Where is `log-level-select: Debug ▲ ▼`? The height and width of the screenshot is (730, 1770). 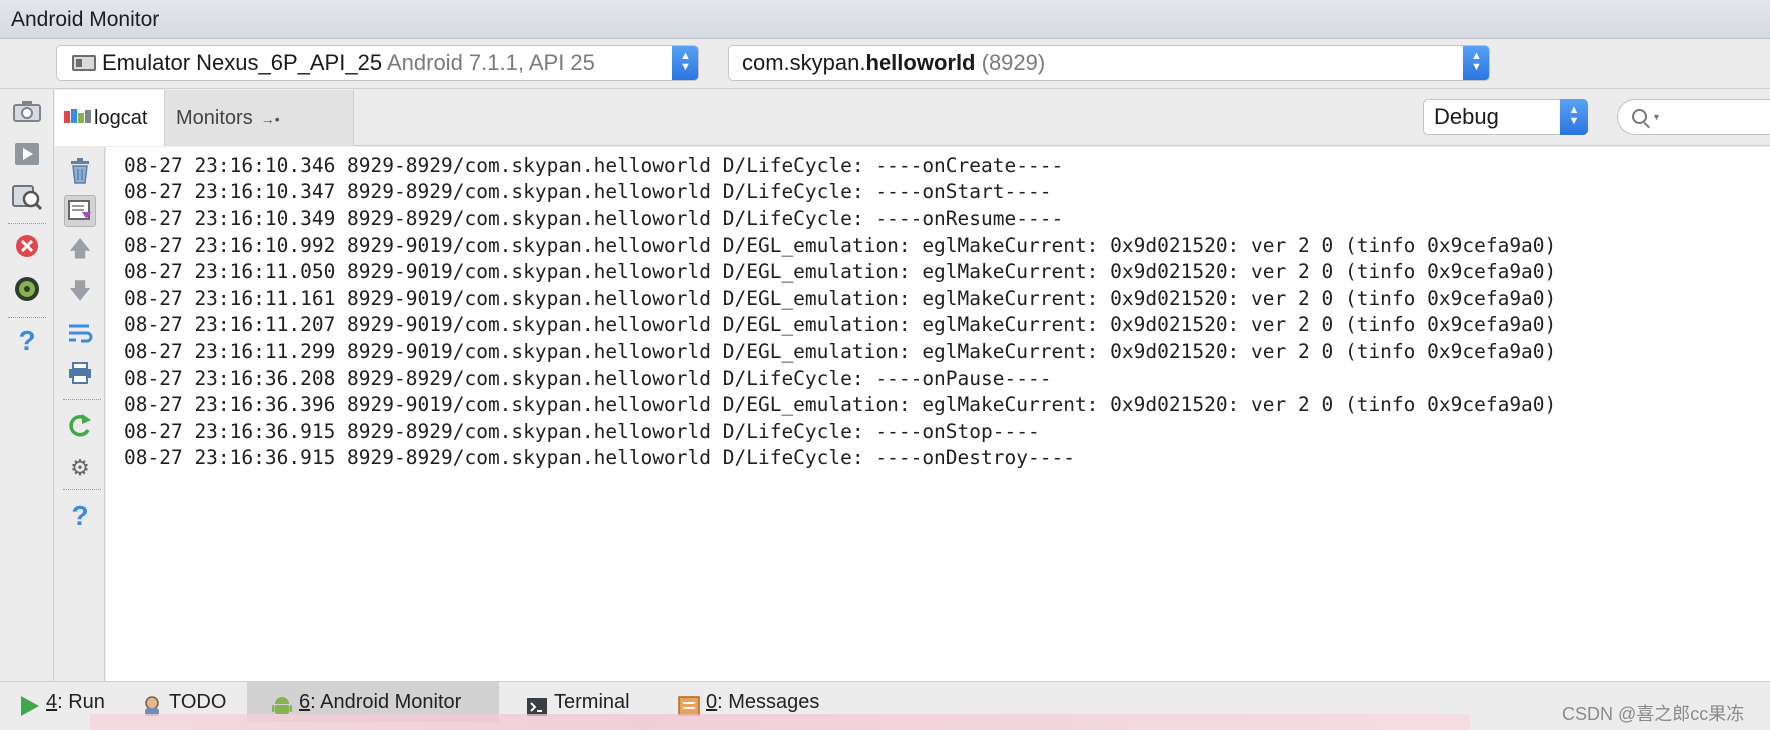 log-level-select: Debug ▲ ▼ is located at coordinates (1505, 117).